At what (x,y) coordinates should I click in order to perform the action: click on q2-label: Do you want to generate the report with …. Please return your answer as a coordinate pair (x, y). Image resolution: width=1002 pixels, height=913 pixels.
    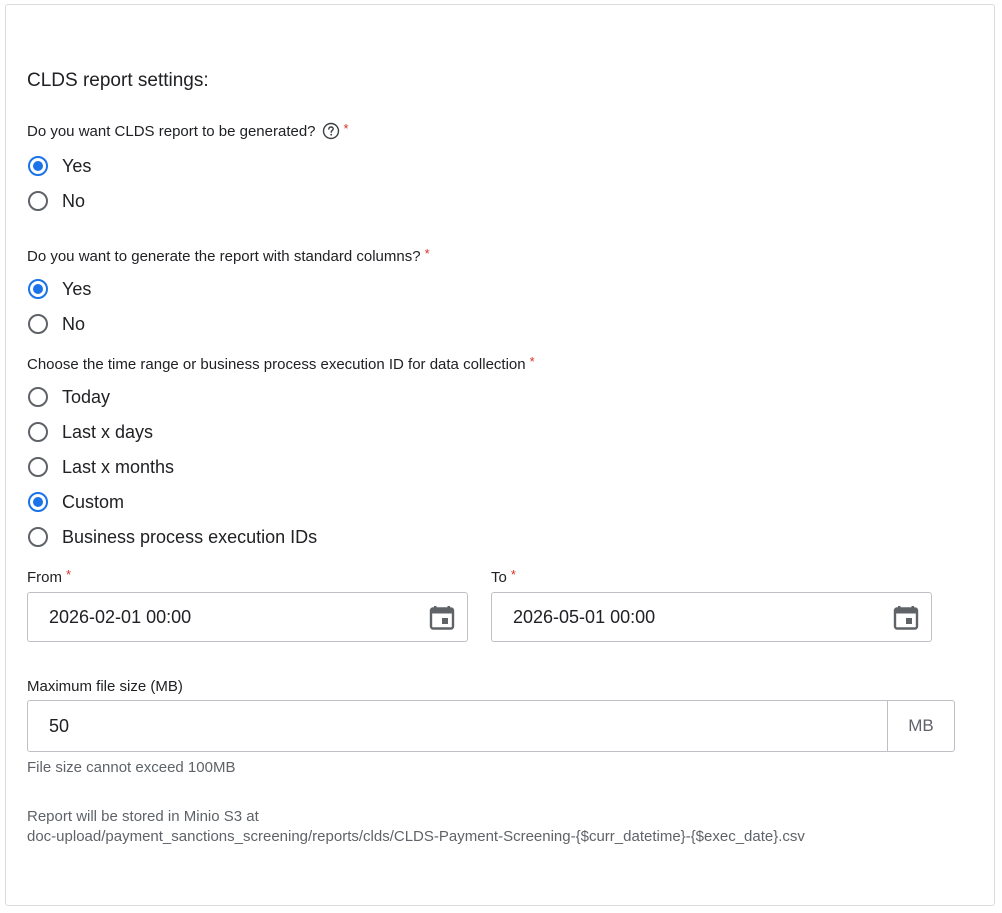
    Looking at the image, I should click on (224, 256).